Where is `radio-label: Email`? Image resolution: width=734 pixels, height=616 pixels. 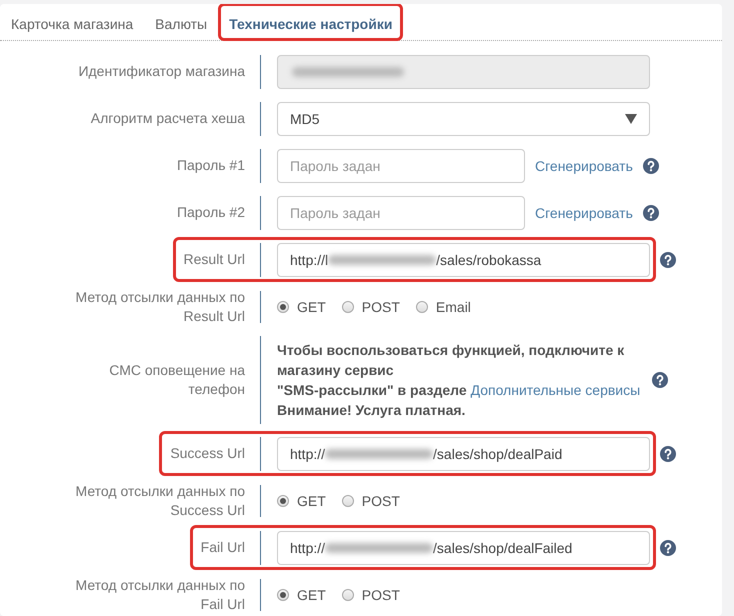
radio-label: Email is located at coordinates (453, 306).